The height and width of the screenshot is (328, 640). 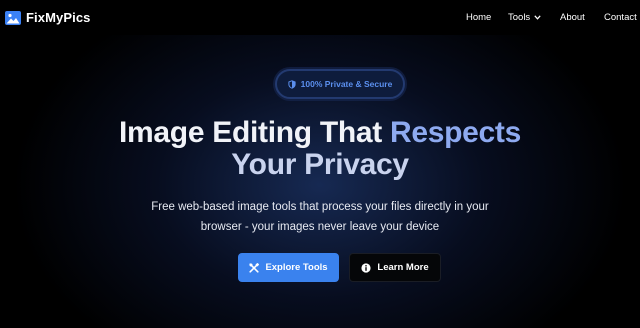 I want to click on headline-line-2: Your Privacy, so click(x=320, y=164).